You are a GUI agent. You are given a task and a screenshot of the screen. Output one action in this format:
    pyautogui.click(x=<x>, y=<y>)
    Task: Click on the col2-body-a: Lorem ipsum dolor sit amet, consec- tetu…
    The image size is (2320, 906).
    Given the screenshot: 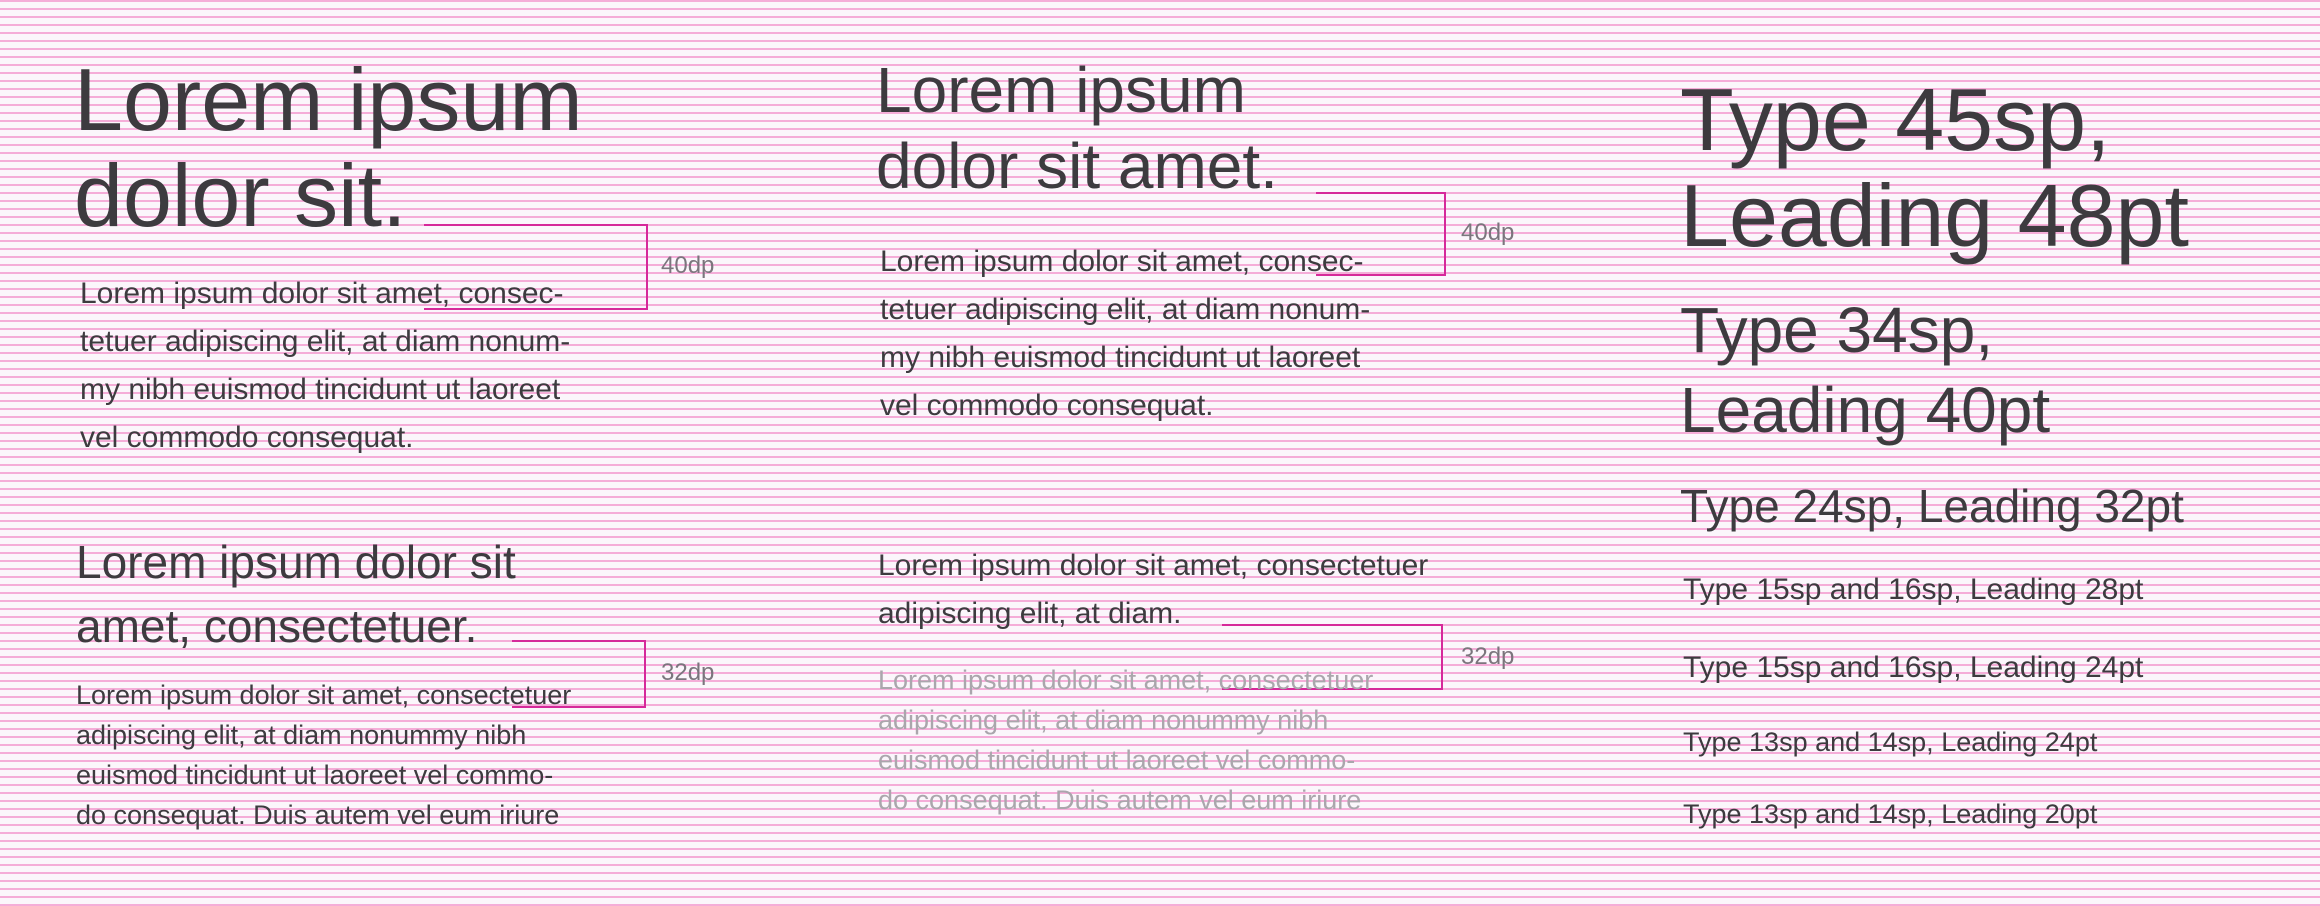 What is the action you would take?
    pyautogui.click(x=1125, y=334)
    